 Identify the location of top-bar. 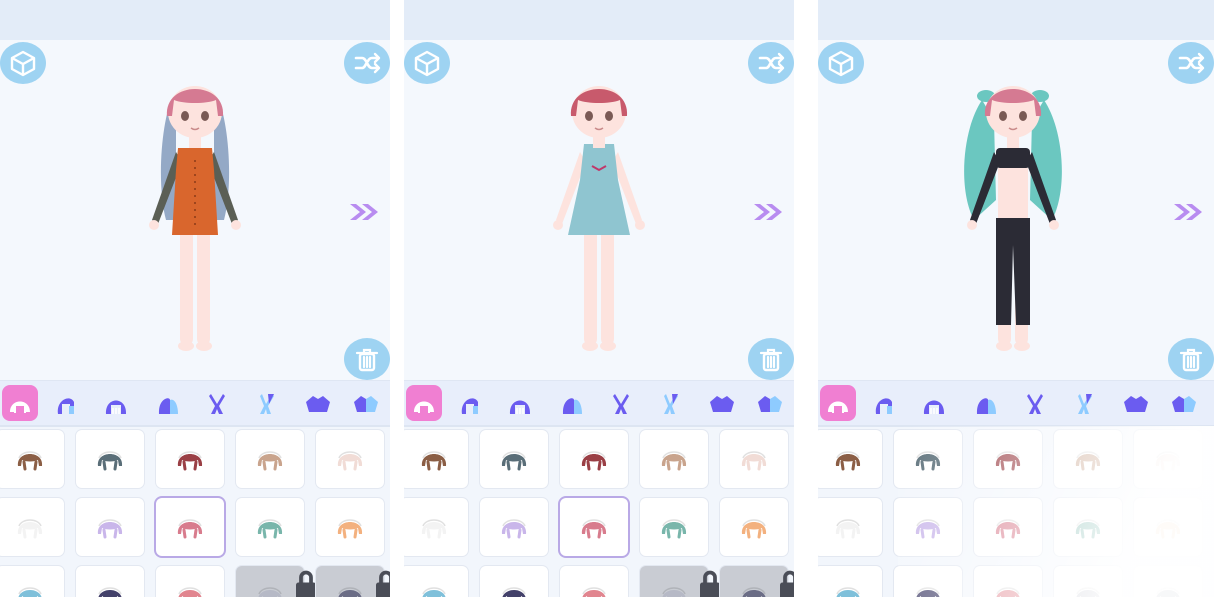
(195, 20).